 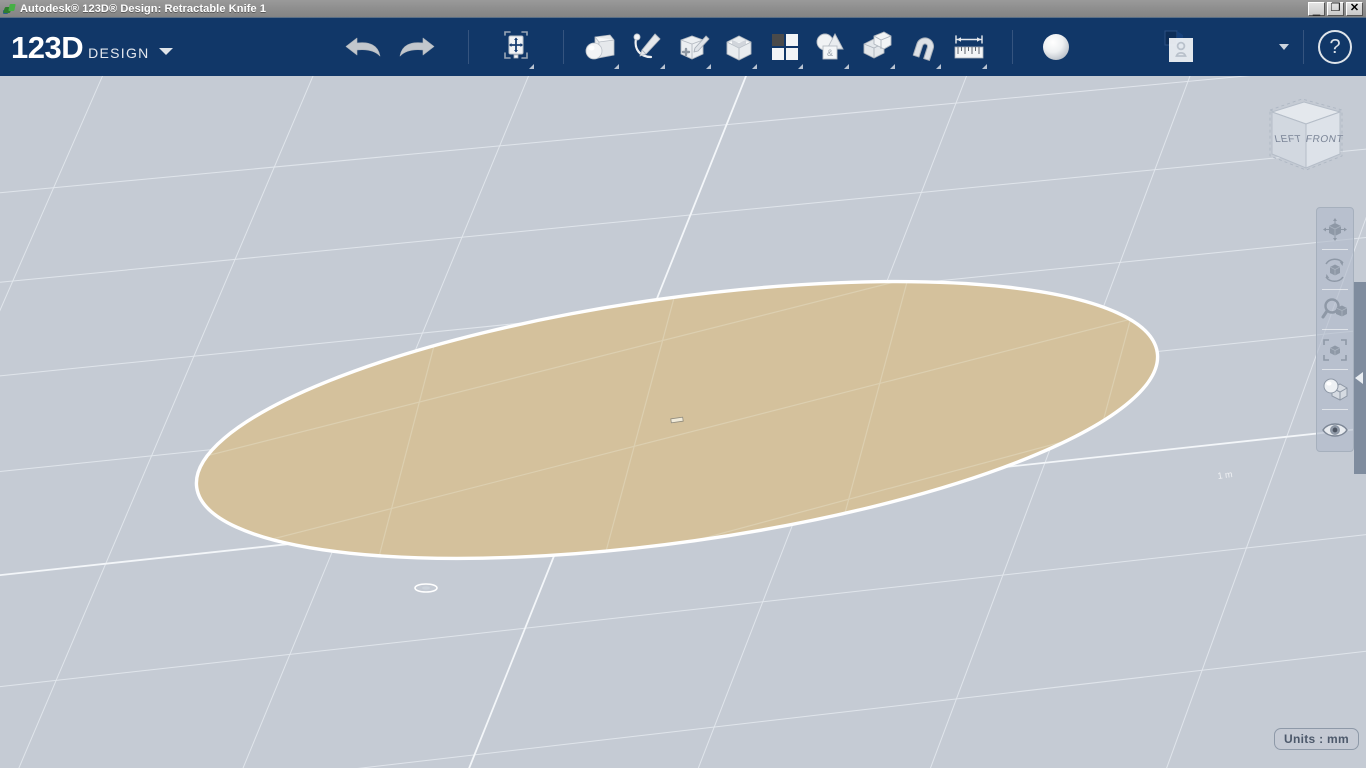 What do you see at coordinates (1316, 739) in the screenshot?
I see `units-badge: Units : mm` at bounding box center [1316, 739].